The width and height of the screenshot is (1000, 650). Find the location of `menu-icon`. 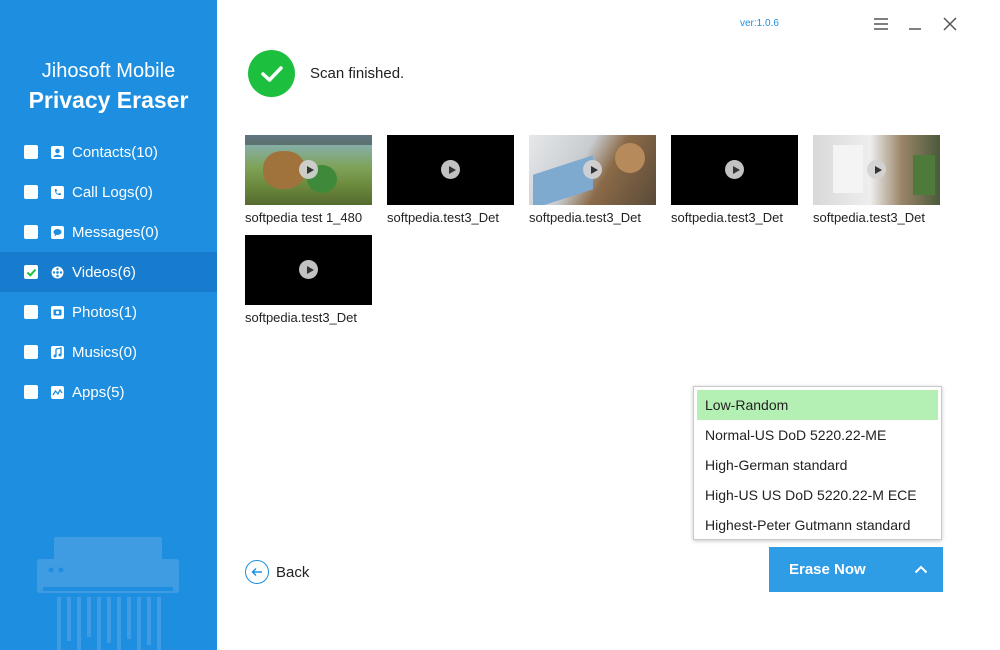

menu-icon is located at coordinates (881, 24).